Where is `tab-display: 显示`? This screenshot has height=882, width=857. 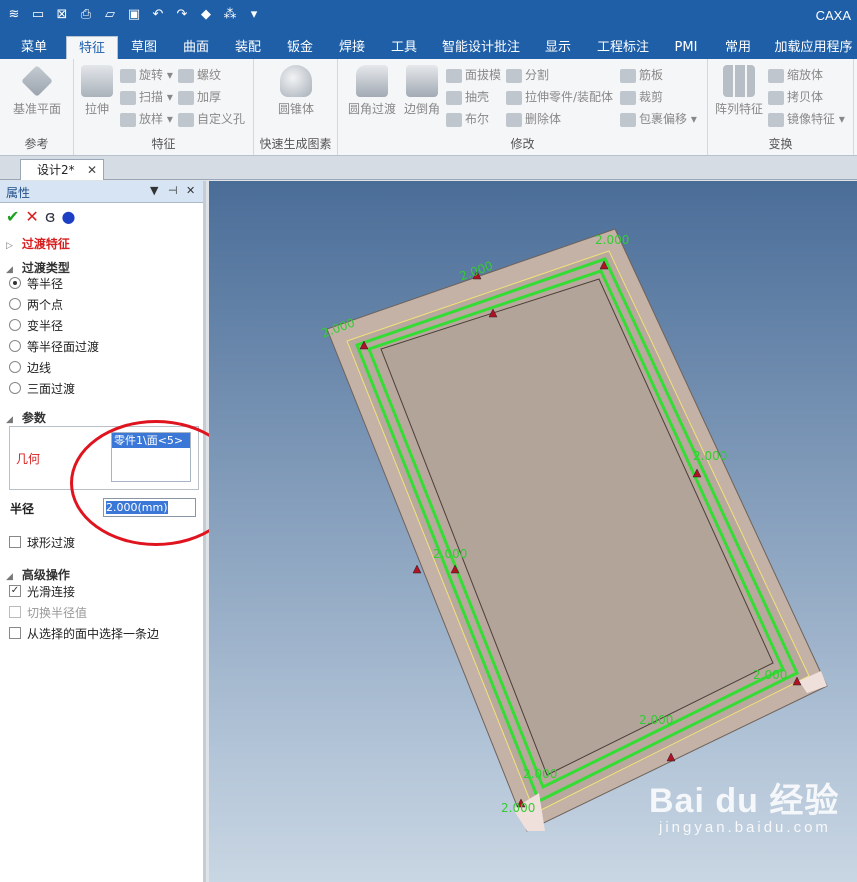 tab-display: 显示 is located at coordinates (558, 47).